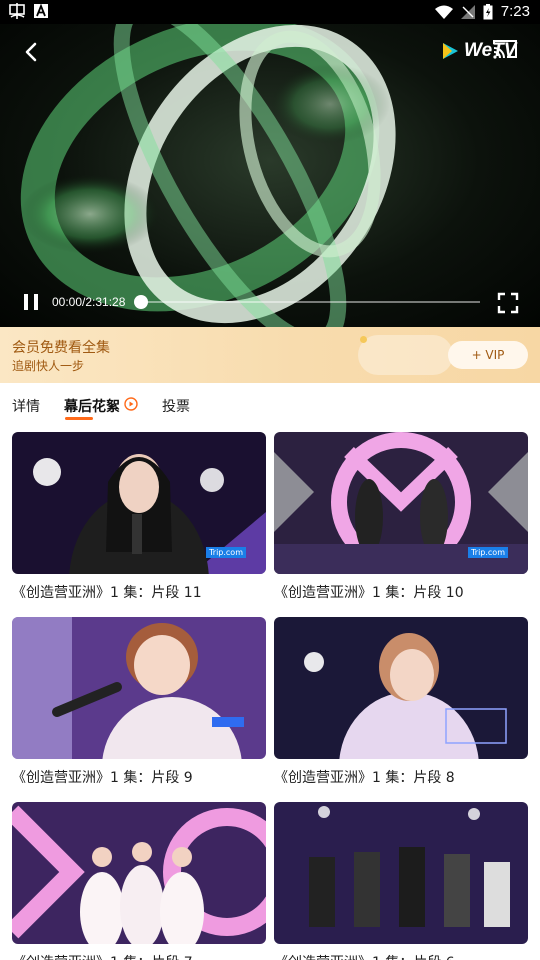  Describe the element at coordinates (17, 11) in the screenshot. I see `app-notification-icon` at that location.